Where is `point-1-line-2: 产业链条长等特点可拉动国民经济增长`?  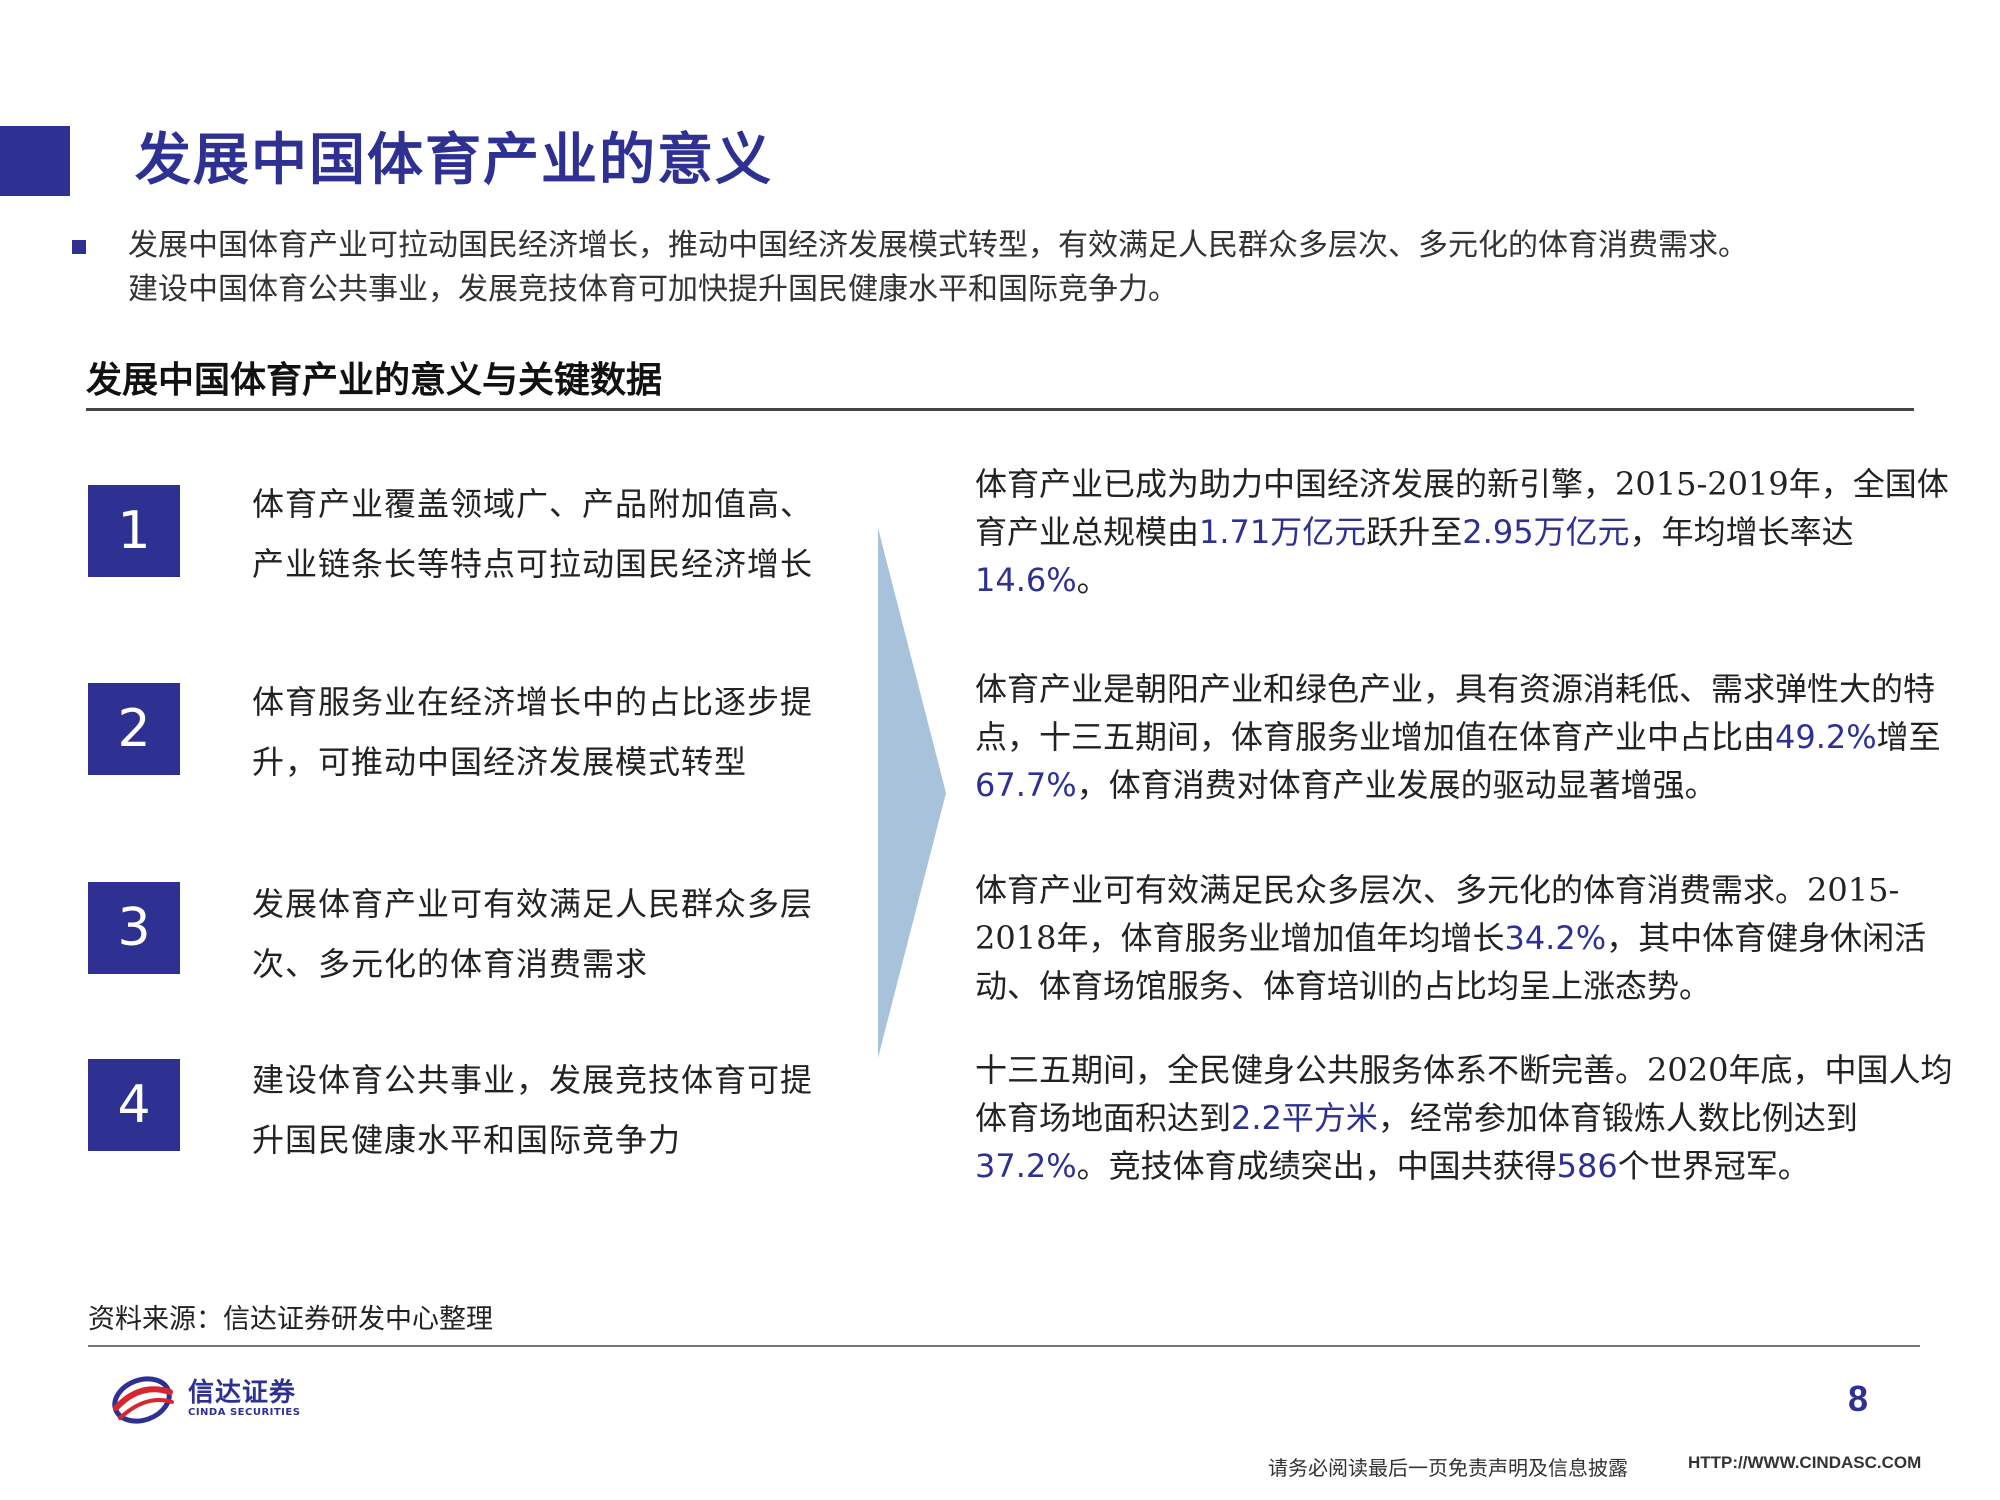 point-1-line-2: 产业链条长等特点可拉动国民经济增长 is located at coordinates (533, 564).